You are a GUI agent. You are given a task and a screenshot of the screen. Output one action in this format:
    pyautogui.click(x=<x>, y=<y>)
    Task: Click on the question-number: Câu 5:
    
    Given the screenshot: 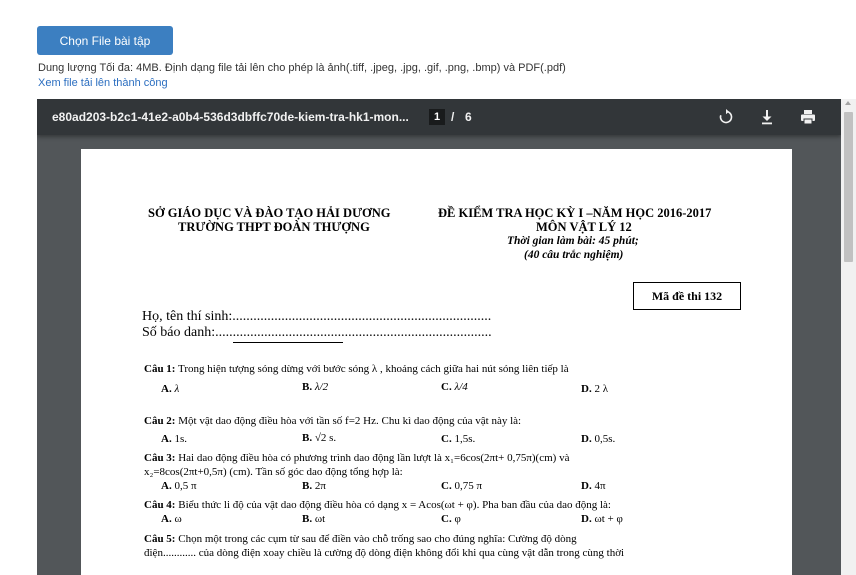 What is the action you would take?
    pyautogui.click(x=160, y=539)
    